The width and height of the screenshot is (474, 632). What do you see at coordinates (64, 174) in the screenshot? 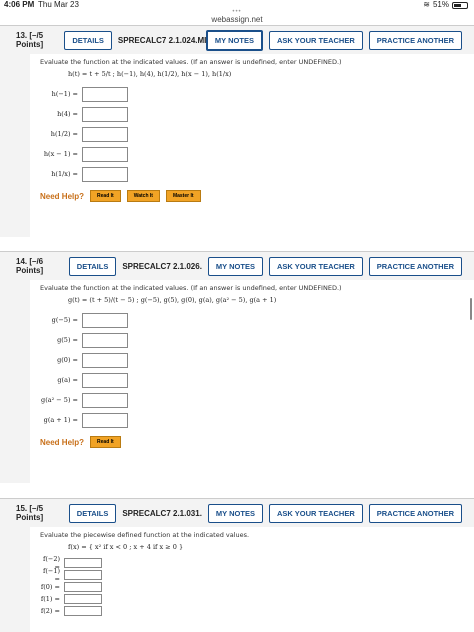
I see `answer-label: h(1/x) =` at bounding box center [64, 174].